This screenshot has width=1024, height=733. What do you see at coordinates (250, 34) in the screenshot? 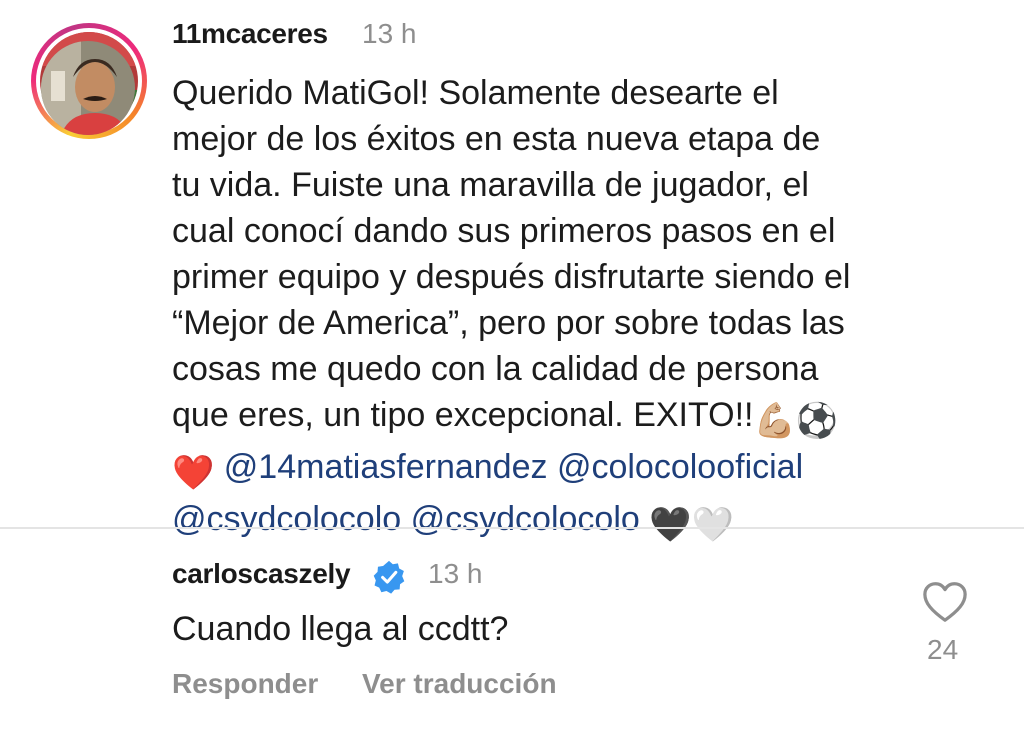
I see `comment-username: 11mcaceres` at bounding box center [250, 34].